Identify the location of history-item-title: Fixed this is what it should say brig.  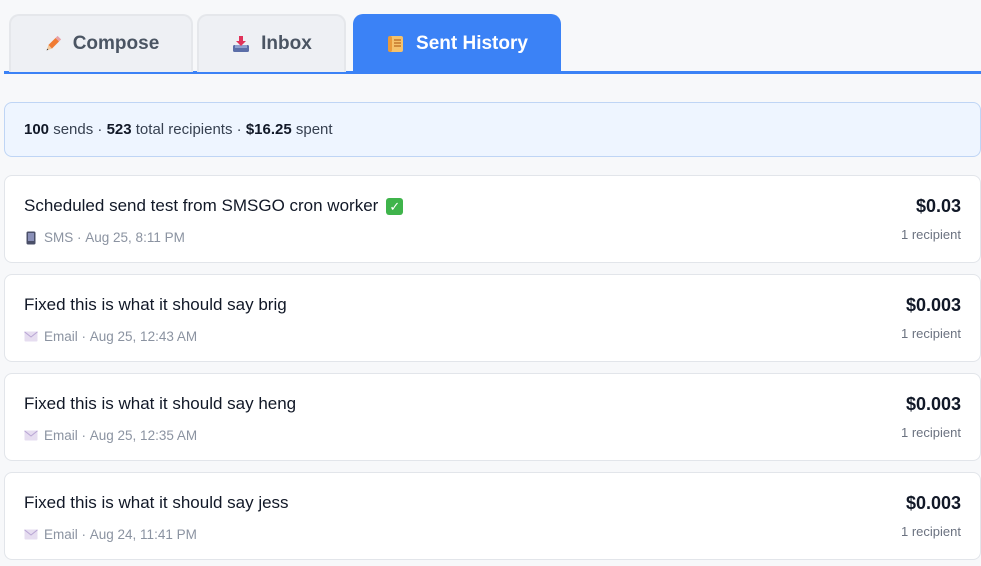
(155, 304).